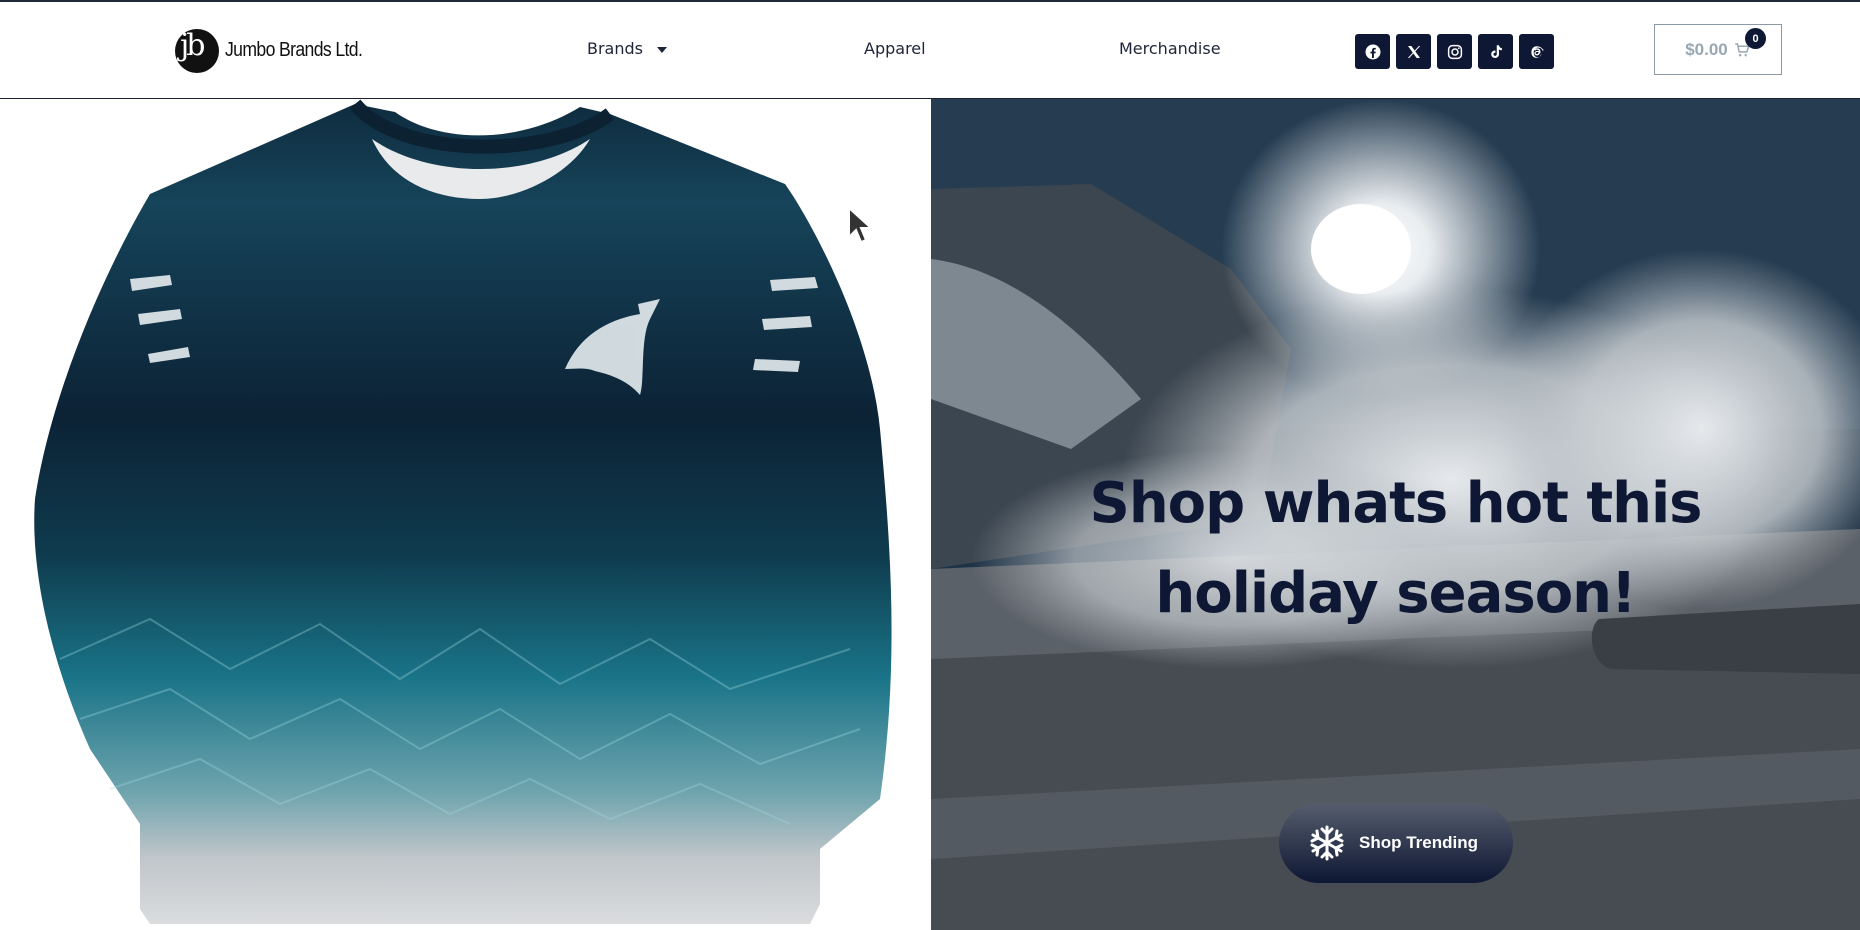 The width and height of the screenshot is (1860, 930). What do you see at coordinates (1395, 593) in the screenshot?
I see `hero-headline-line2: holiday season!` at bounding box center [1395, 593].